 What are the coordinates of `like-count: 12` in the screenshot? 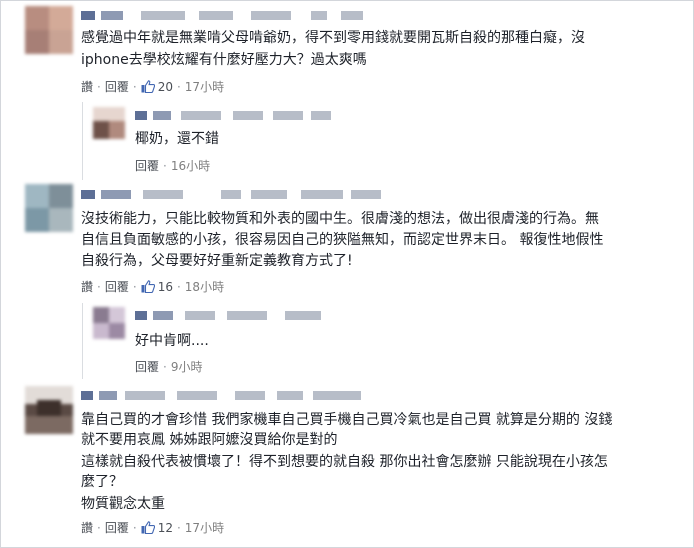 It's located at (157, 528).